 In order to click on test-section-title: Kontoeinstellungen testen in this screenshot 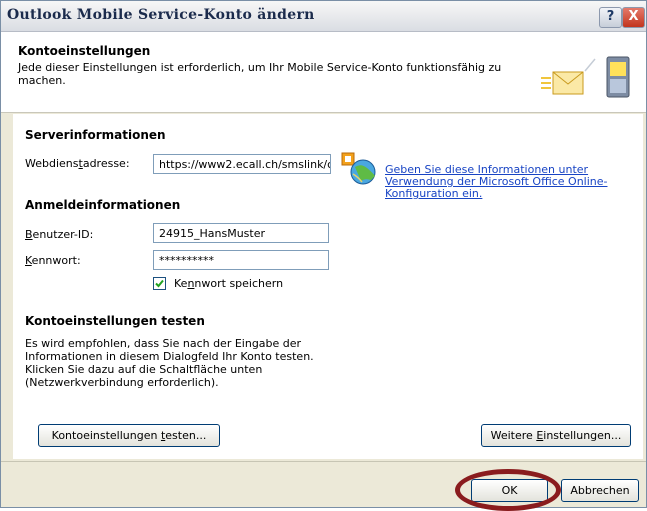, I will do `click(115, 321)`.